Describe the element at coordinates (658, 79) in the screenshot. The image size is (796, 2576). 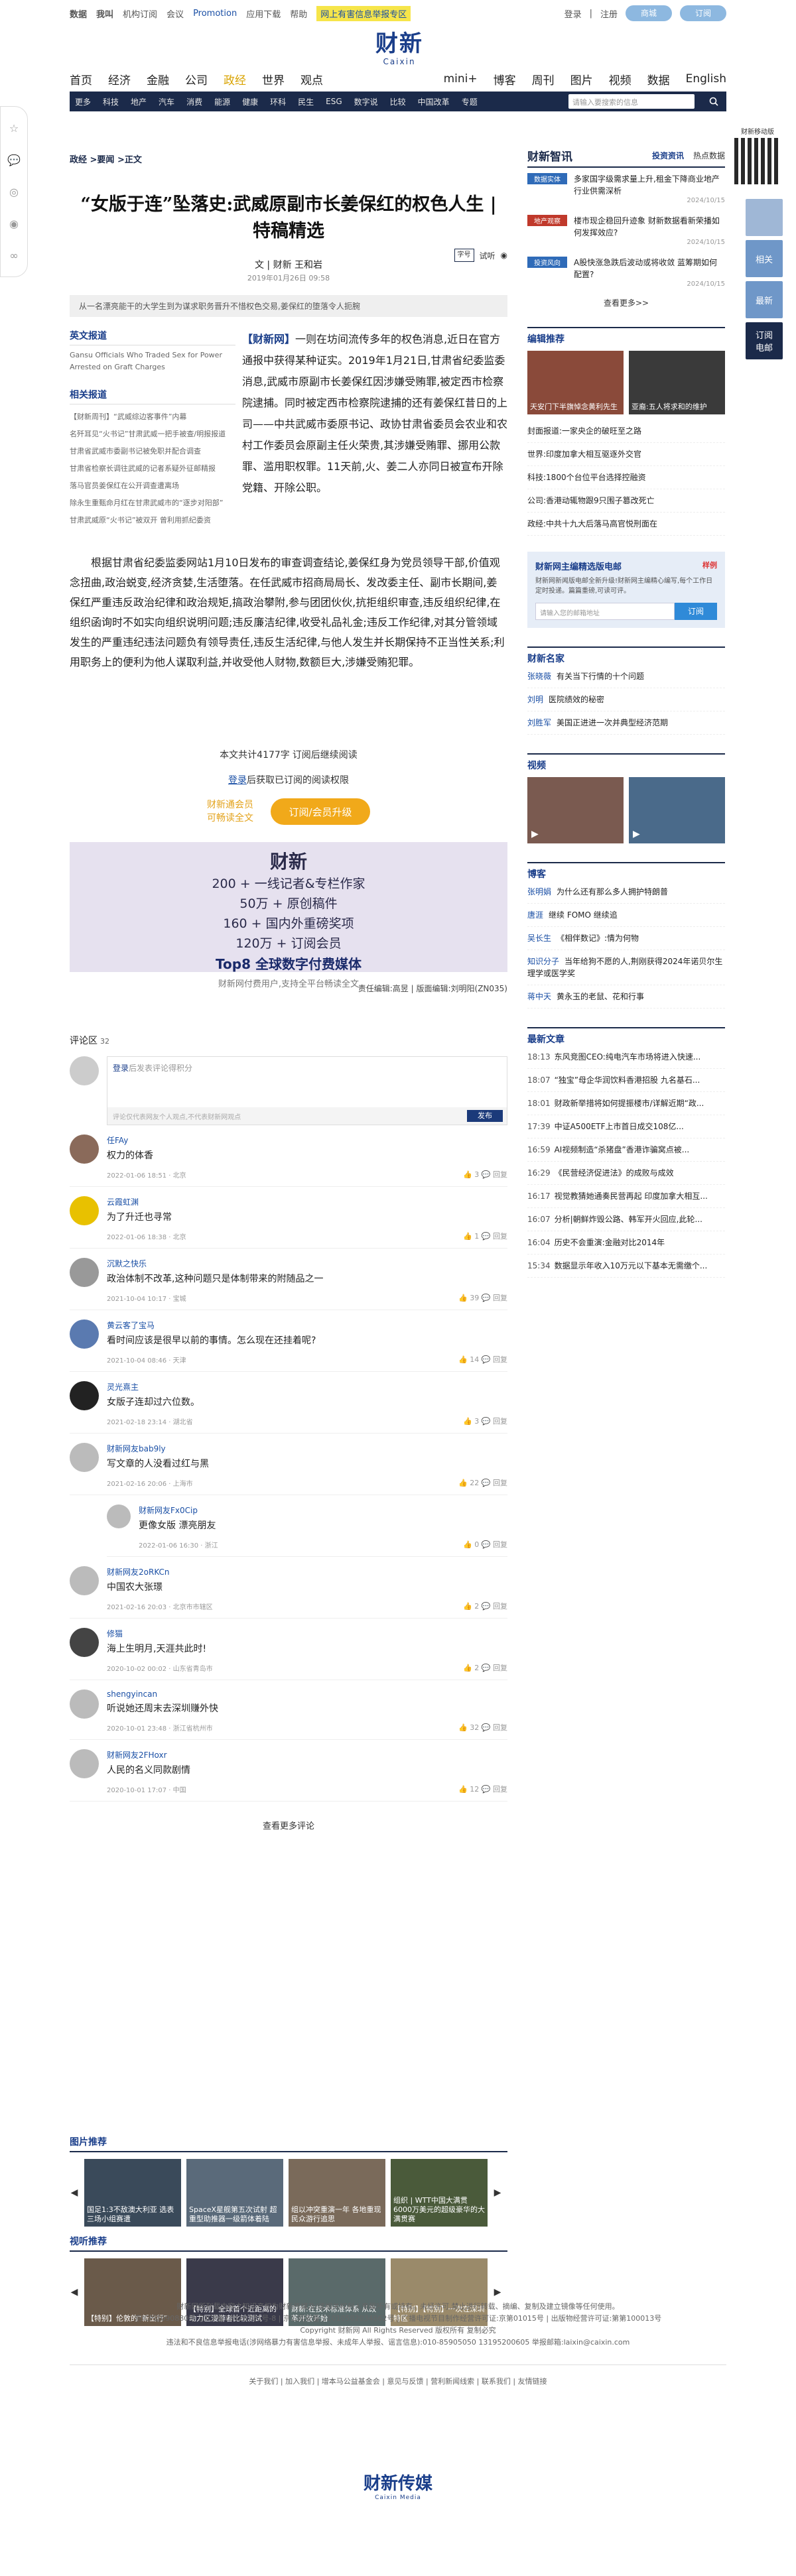
I see `nav-item: 数据` at that location.